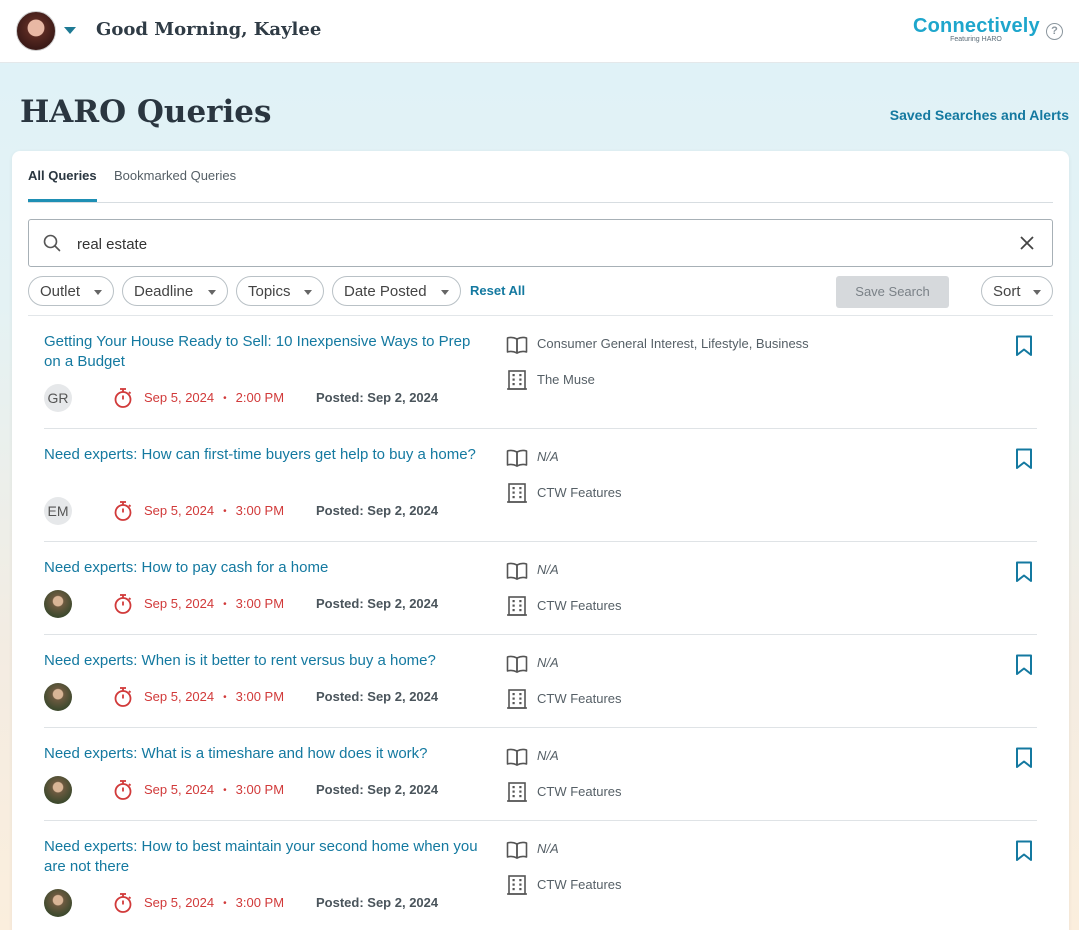  I want to click on help-icon: ?, so click(1054, 31).